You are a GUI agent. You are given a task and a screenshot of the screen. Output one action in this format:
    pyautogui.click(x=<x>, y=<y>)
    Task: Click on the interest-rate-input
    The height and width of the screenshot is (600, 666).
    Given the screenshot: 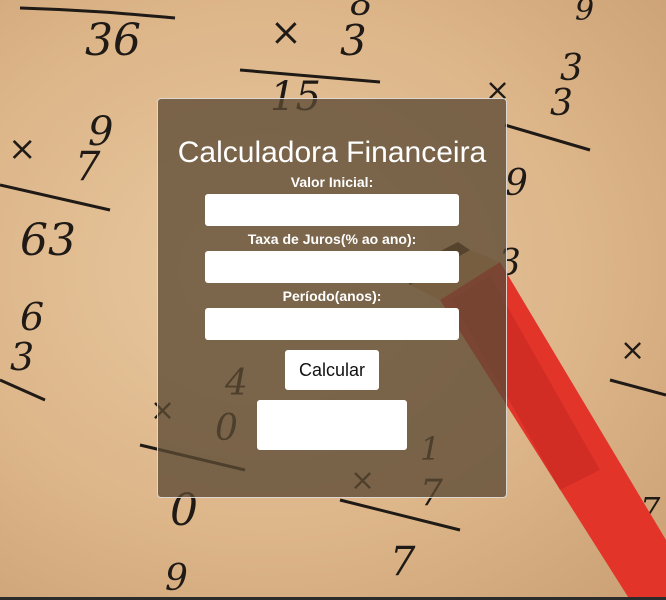 What is the action you would take?
    pyautogui.click(x=332, y=267)
    